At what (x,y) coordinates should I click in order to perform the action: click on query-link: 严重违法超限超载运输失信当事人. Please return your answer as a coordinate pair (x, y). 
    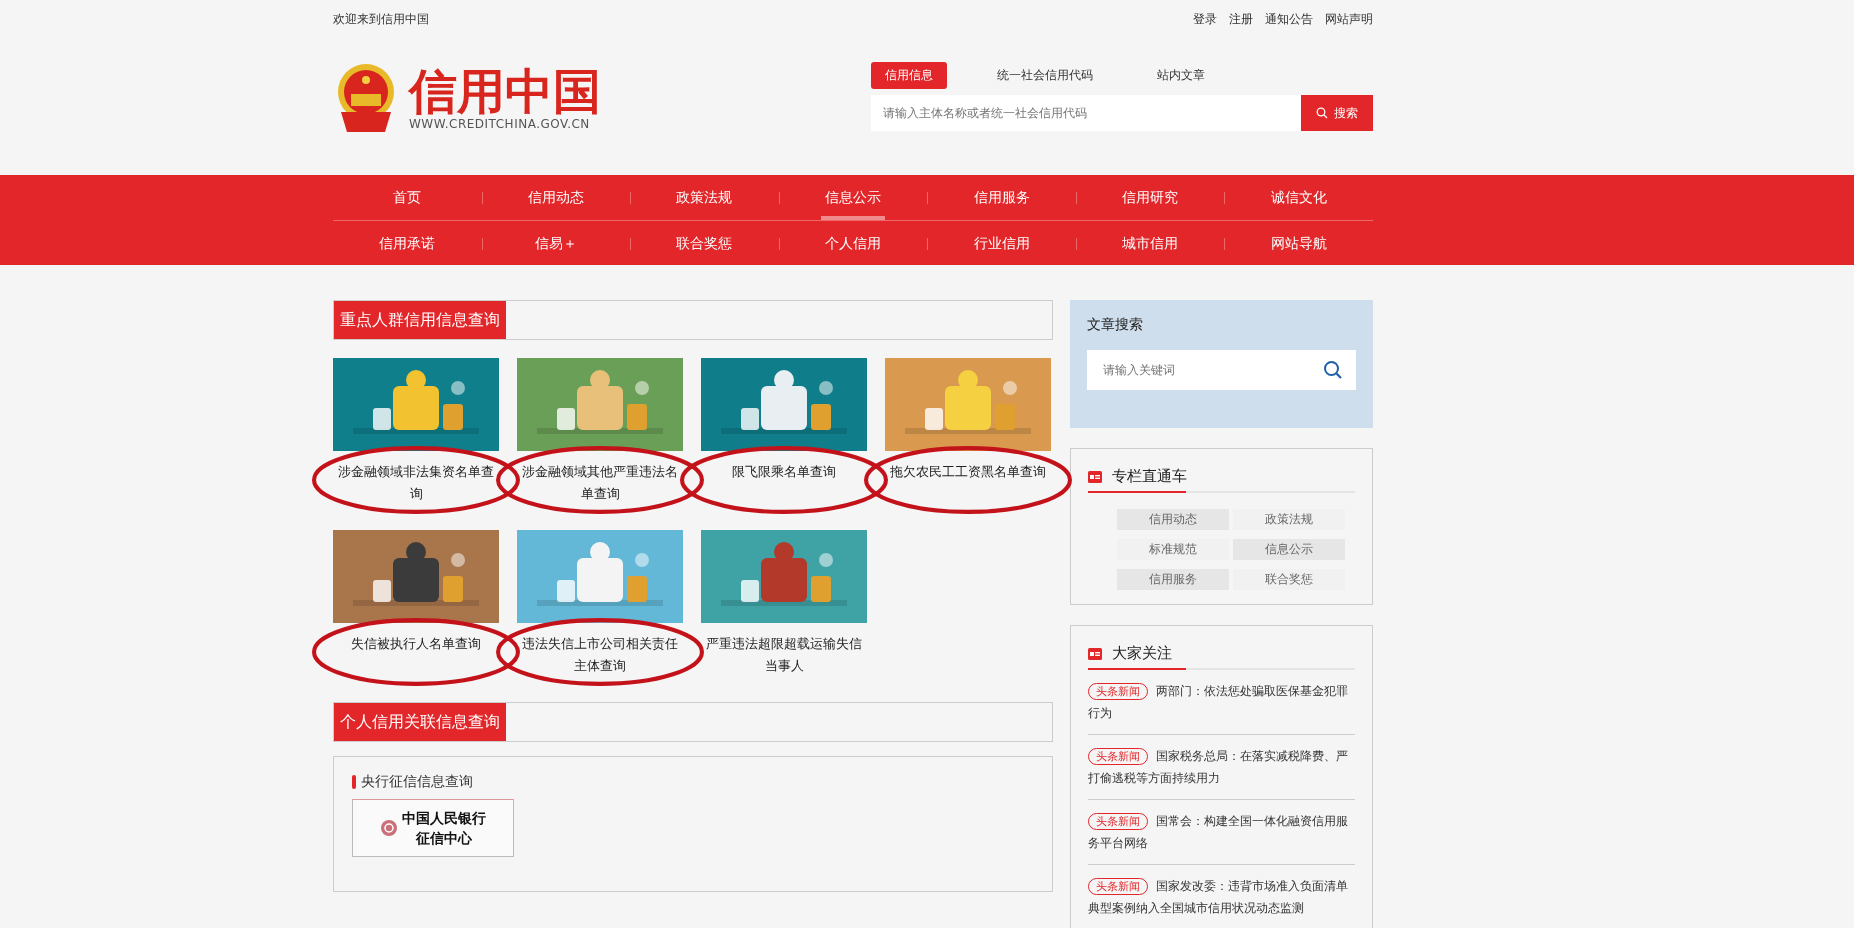
    Looking at the image, I should click on (784, 655).